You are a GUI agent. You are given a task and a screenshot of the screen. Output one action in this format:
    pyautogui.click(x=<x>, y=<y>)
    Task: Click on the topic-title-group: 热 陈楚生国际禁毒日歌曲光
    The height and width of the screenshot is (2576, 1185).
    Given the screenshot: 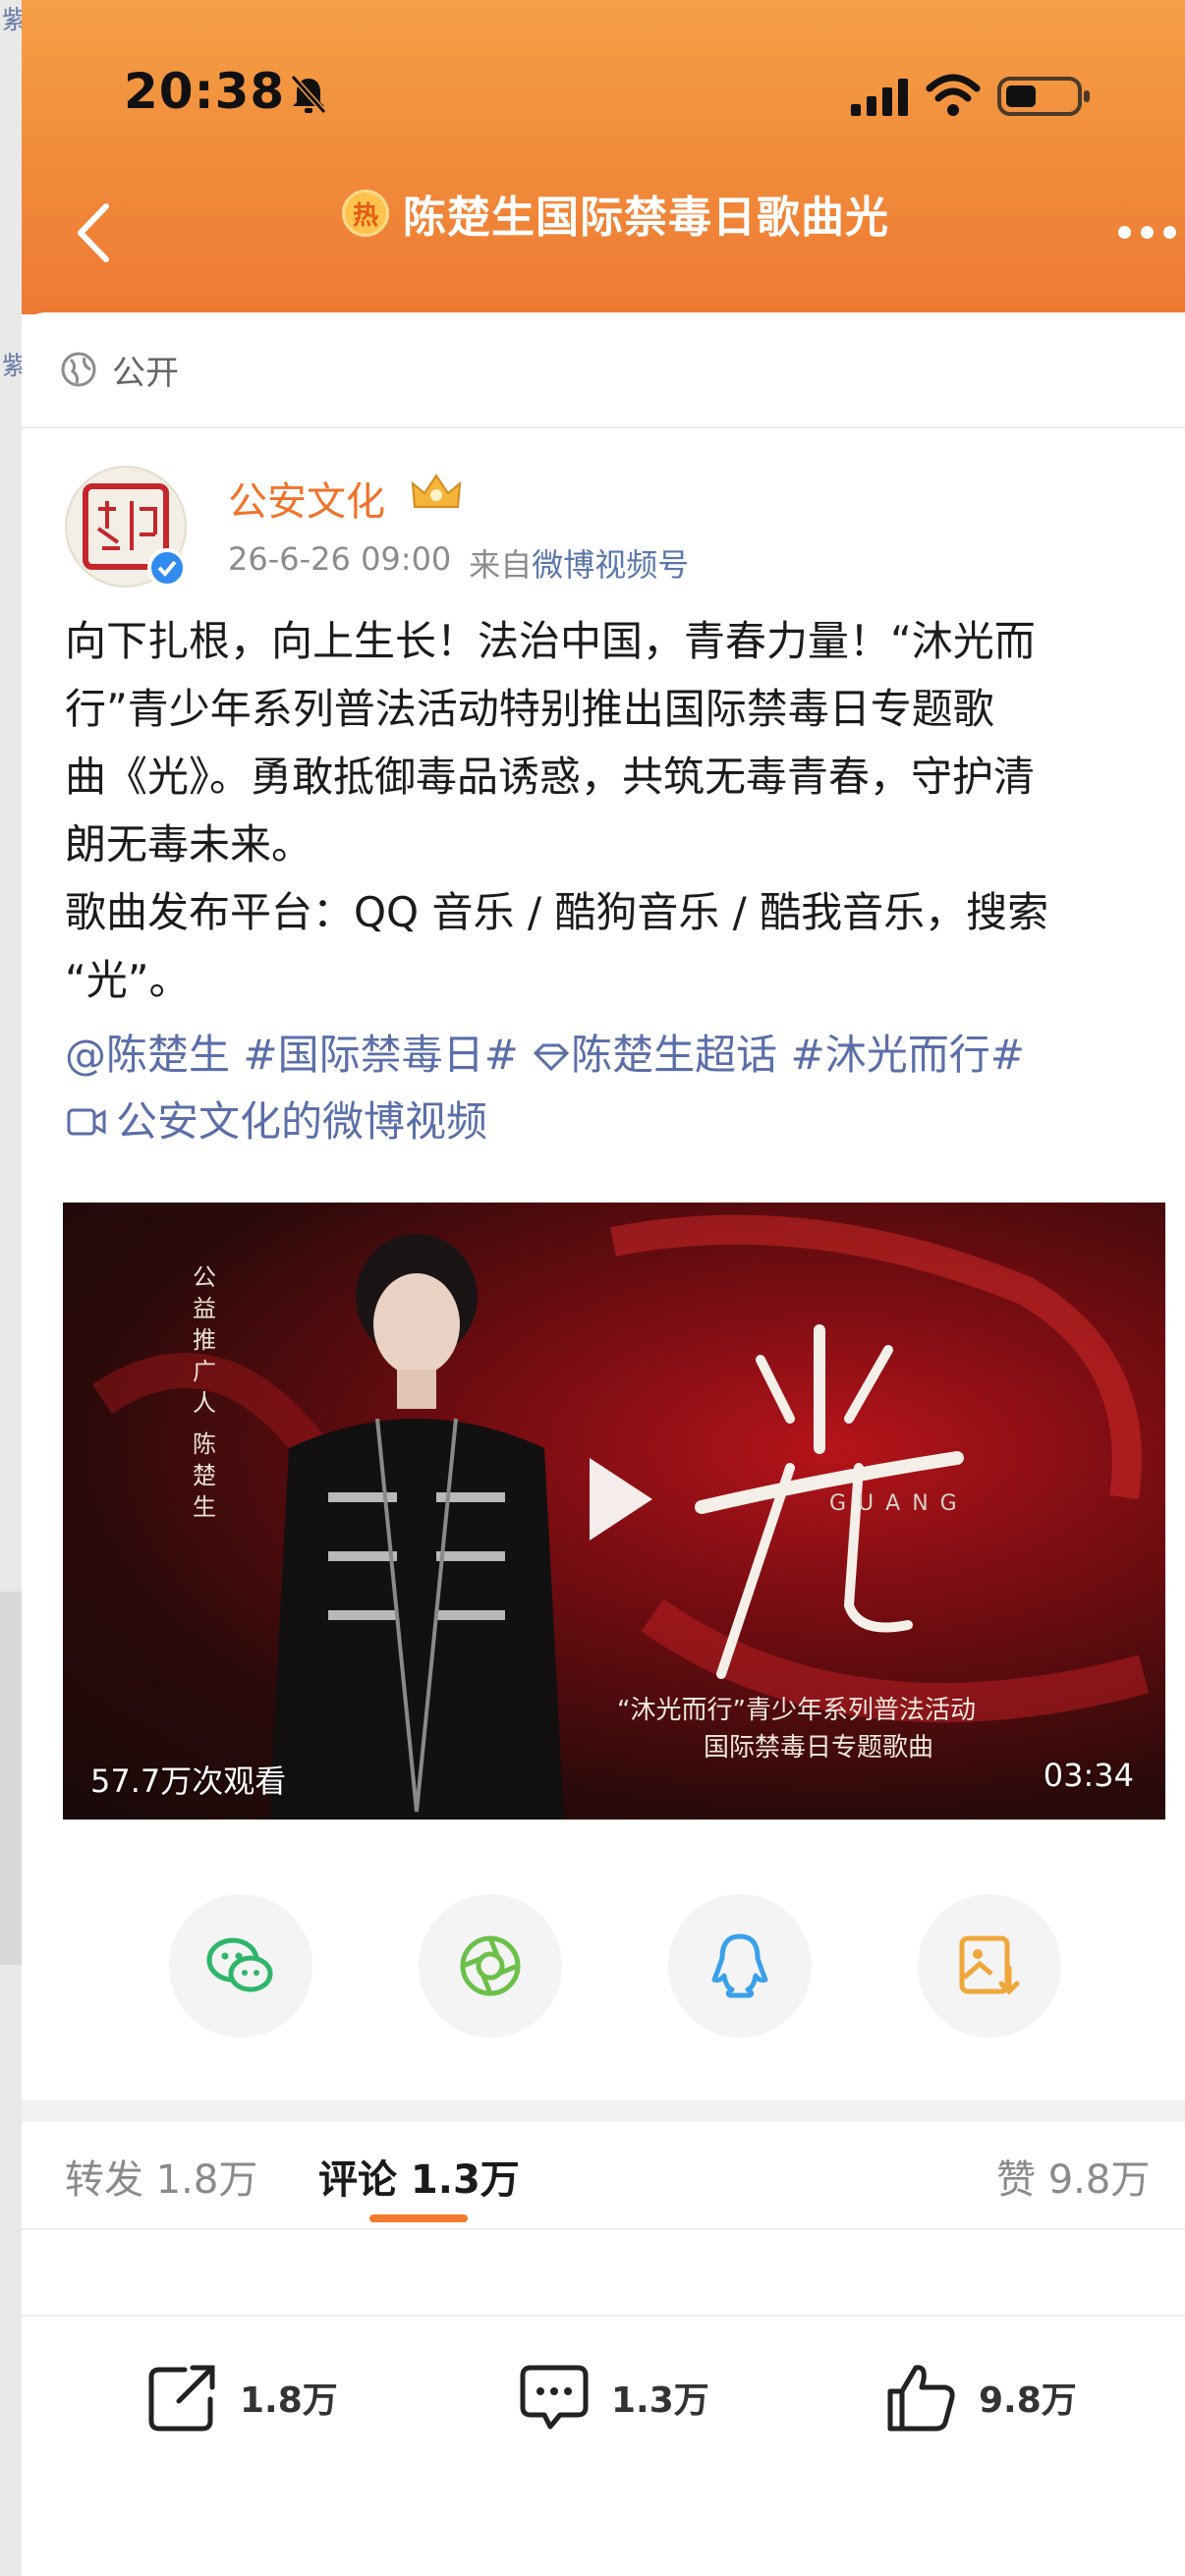 What is the action you would take?
    pyautogui.click(x=616, y=213)
    